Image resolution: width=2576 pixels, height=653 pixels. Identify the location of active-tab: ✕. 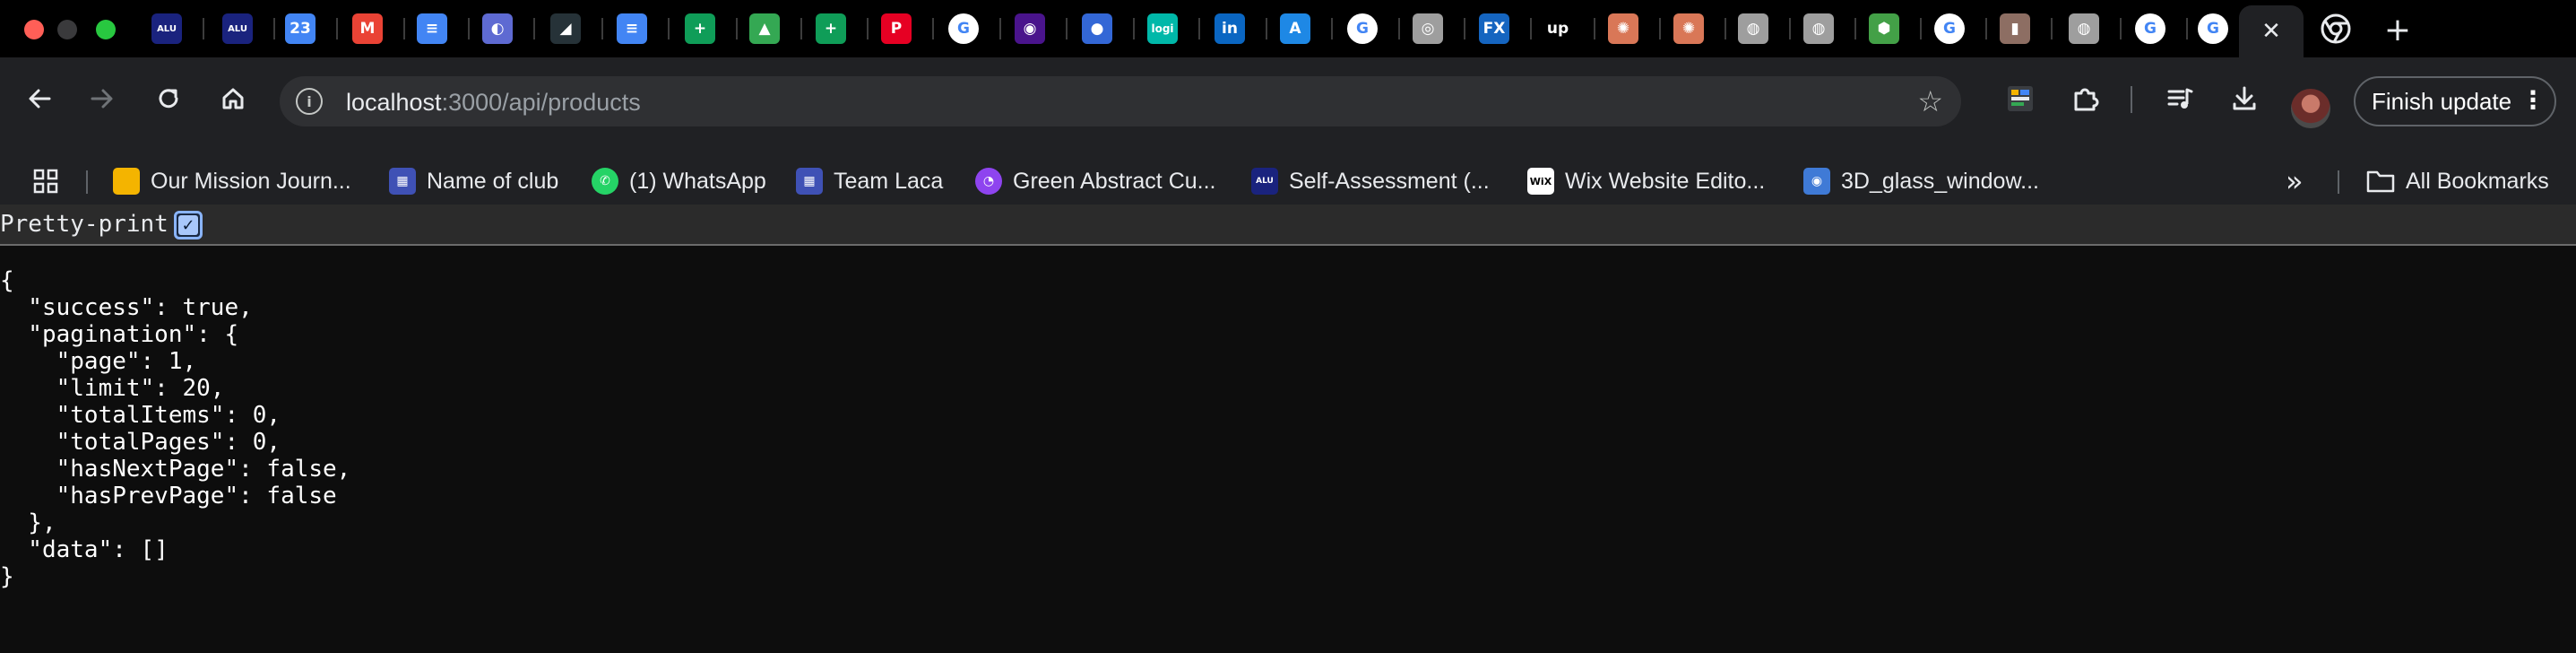
(2271, 31).